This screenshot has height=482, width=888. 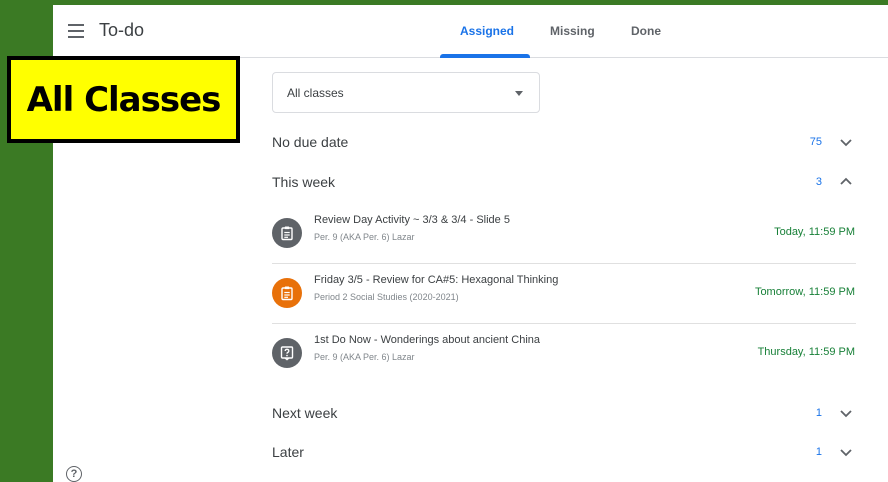 What do you see at coordinates (646, 31) in the screenshot?
I see `tab-done: Done` at bounding box center [646, 31].